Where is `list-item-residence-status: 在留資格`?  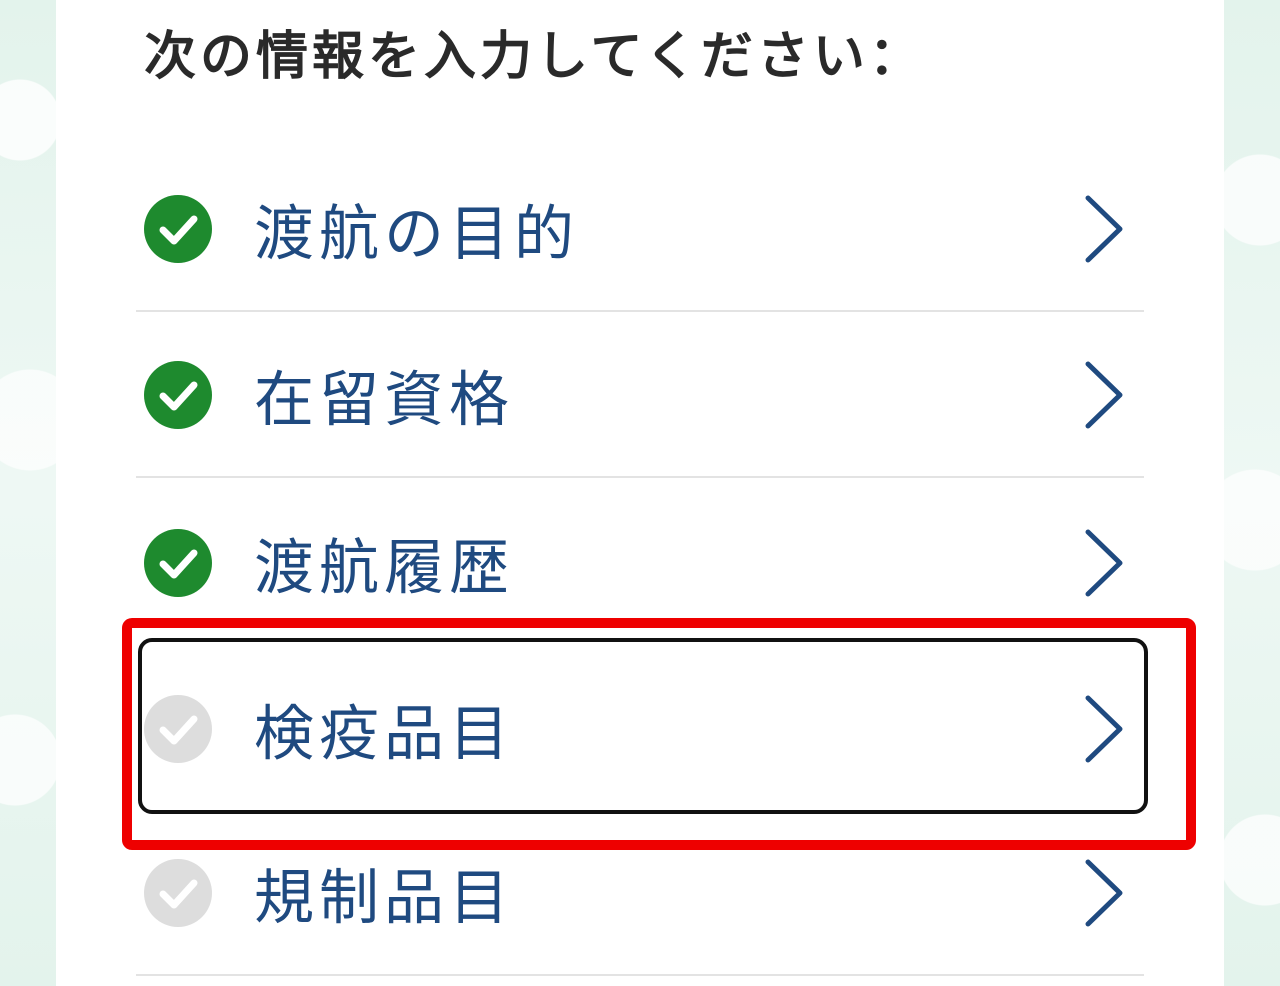 list-item-residence-status: 在留資格 is located at coordinates (640, 395).